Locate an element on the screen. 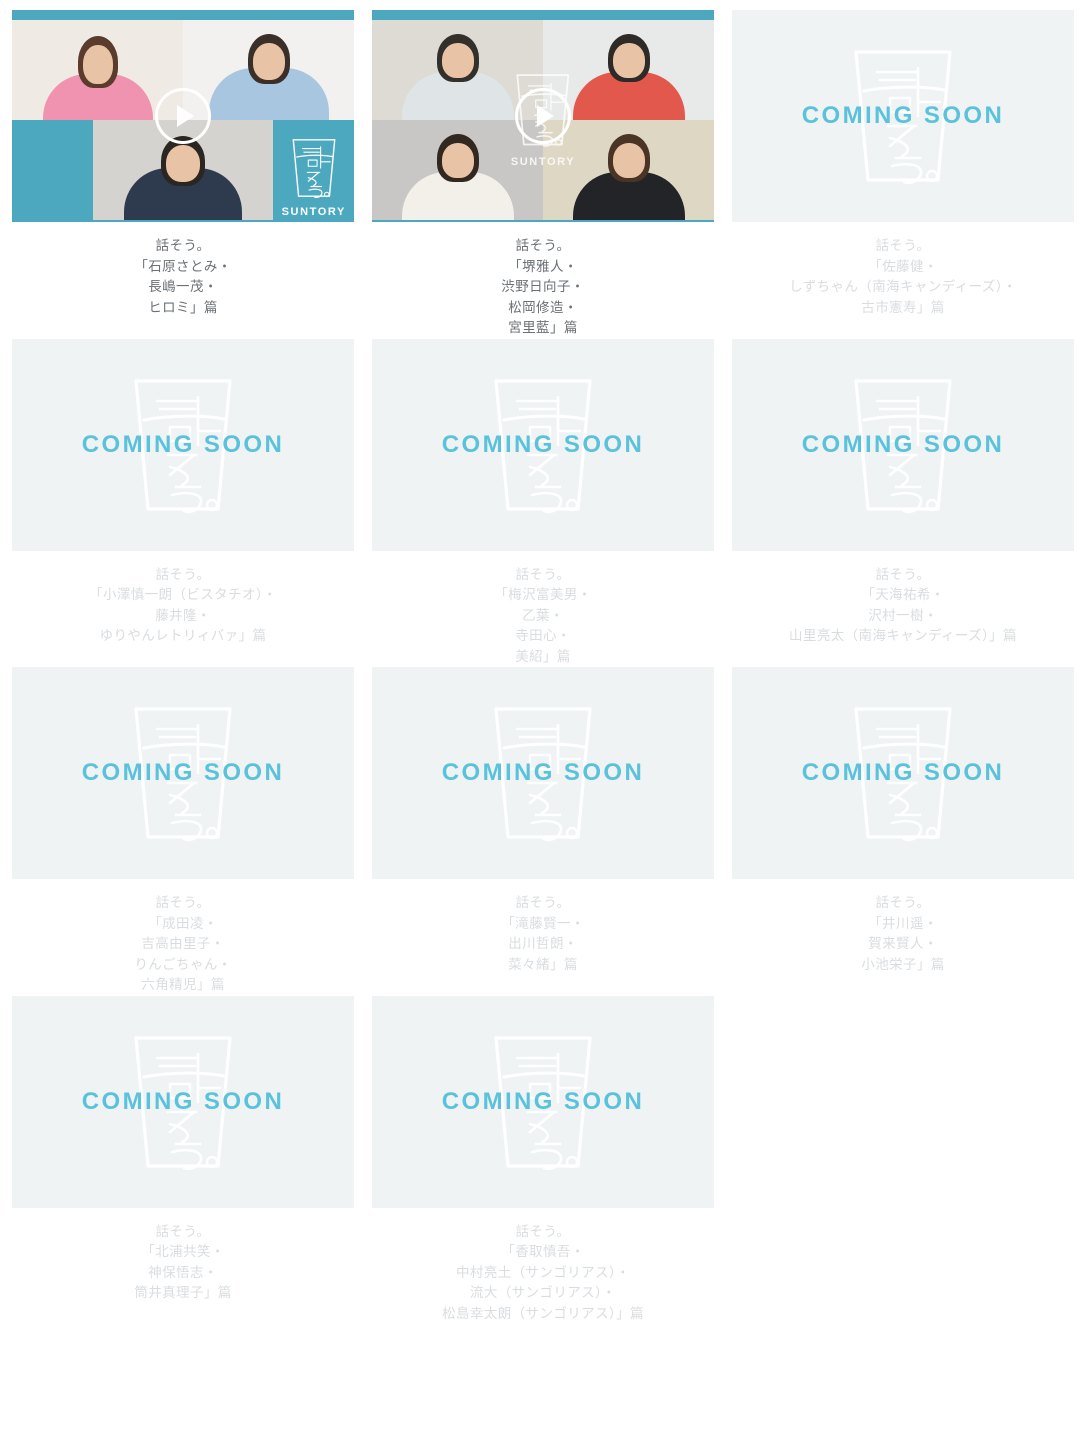 The height and width of the screenshot is (1450, 1080). caption-line: ゆりやんレトリィバァ」篇 is located at coordinates (183, 635).